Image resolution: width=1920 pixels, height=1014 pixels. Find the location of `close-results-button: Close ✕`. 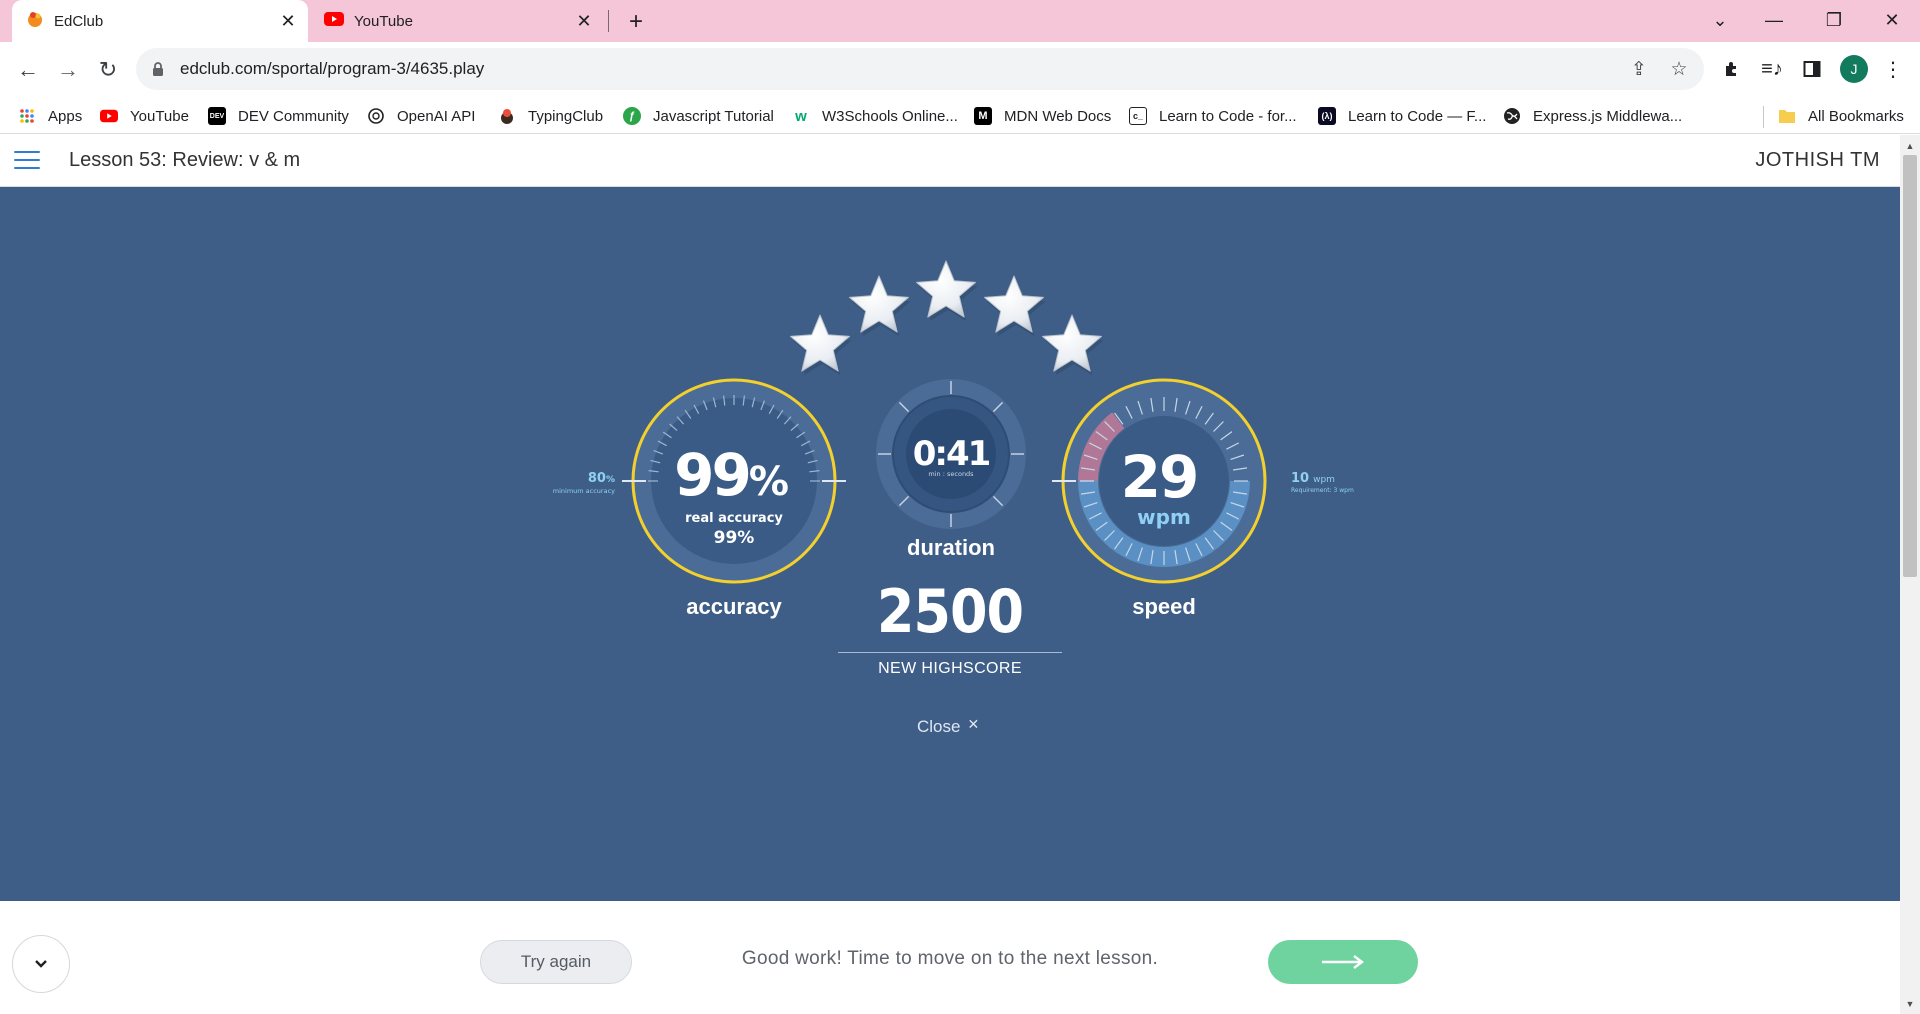

close-results-button: Close ✕ is located at coordinates (948, 726).